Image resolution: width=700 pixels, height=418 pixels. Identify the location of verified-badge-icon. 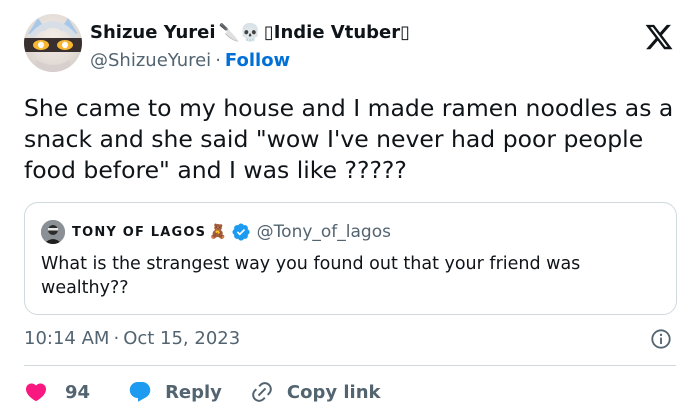
(241, 232).